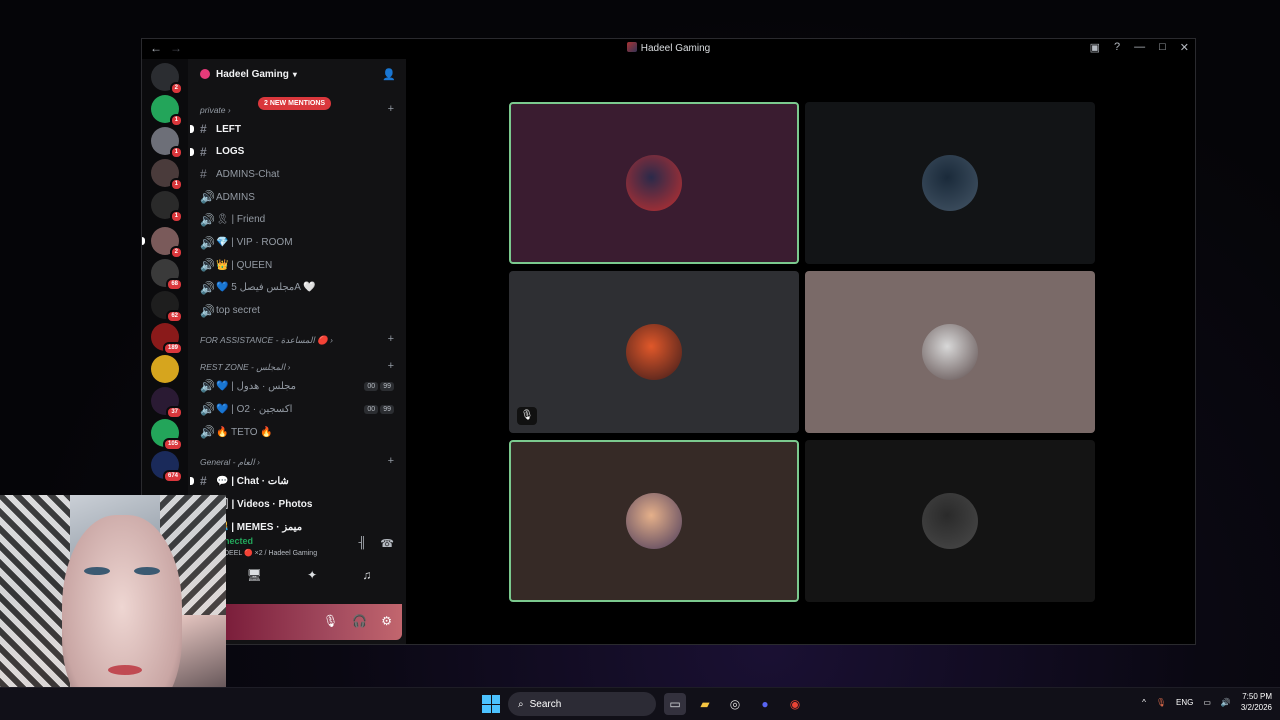 The height and width of the screenshot is (720, 1280). What do you see at coordinates (1226, 702) in the screenshot?
I see `volume-icon: 🔊` at bounding box center [1226, 702].